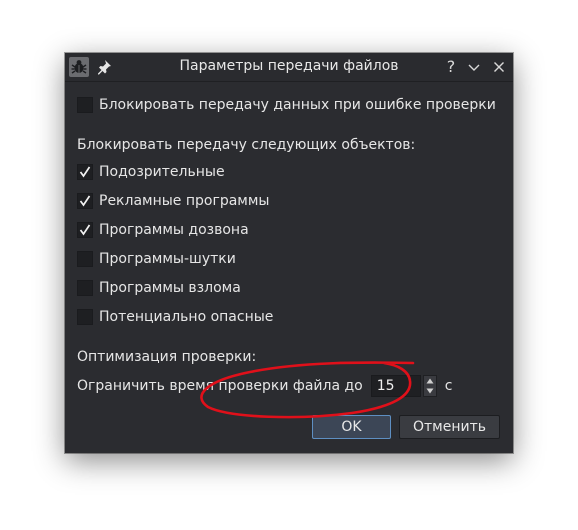  What do you see at coordinates (85, 259) in the screenshot?
I see `object-checkbox-jokes` at bounding box center [85, 259].